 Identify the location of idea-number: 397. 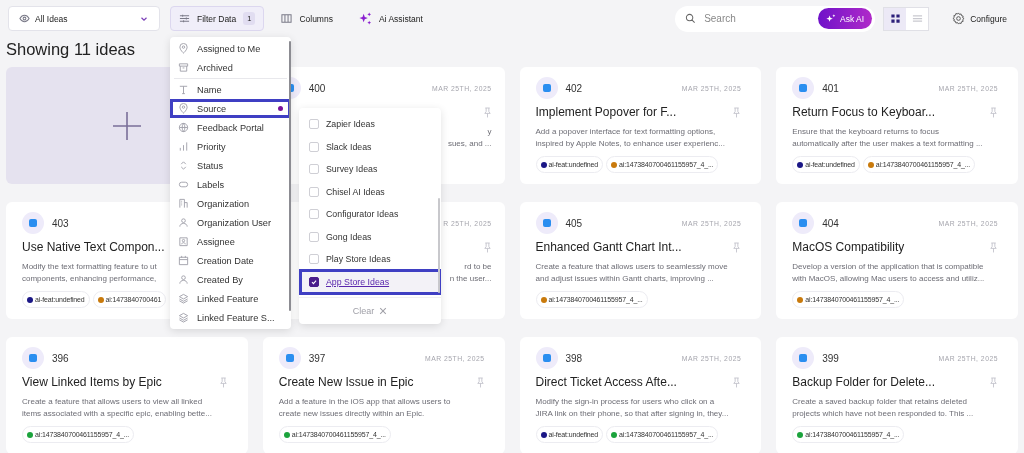
(317, 358).